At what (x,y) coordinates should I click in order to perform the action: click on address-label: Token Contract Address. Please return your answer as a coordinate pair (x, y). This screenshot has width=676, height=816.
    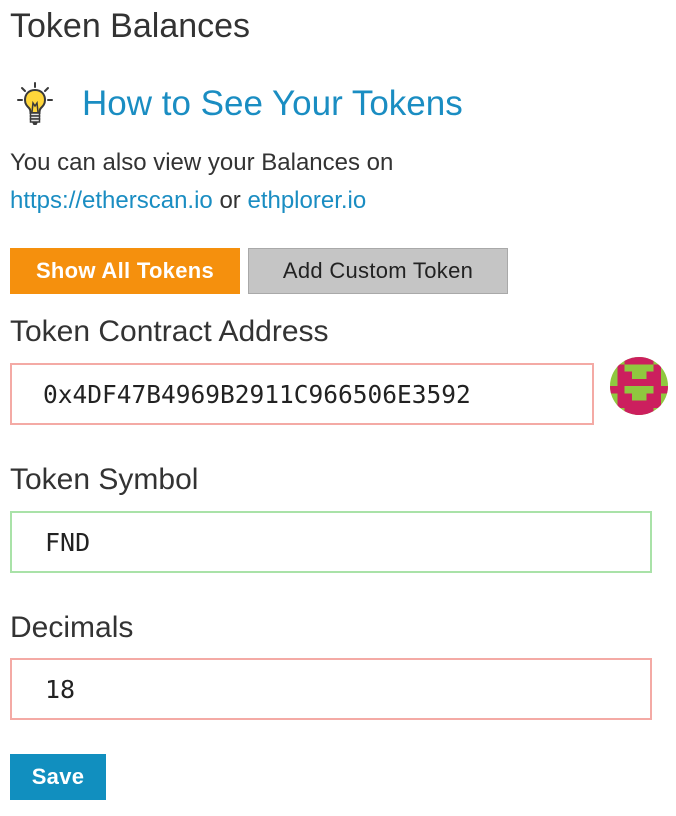
    Looking at the image, I should click on (169, 331).